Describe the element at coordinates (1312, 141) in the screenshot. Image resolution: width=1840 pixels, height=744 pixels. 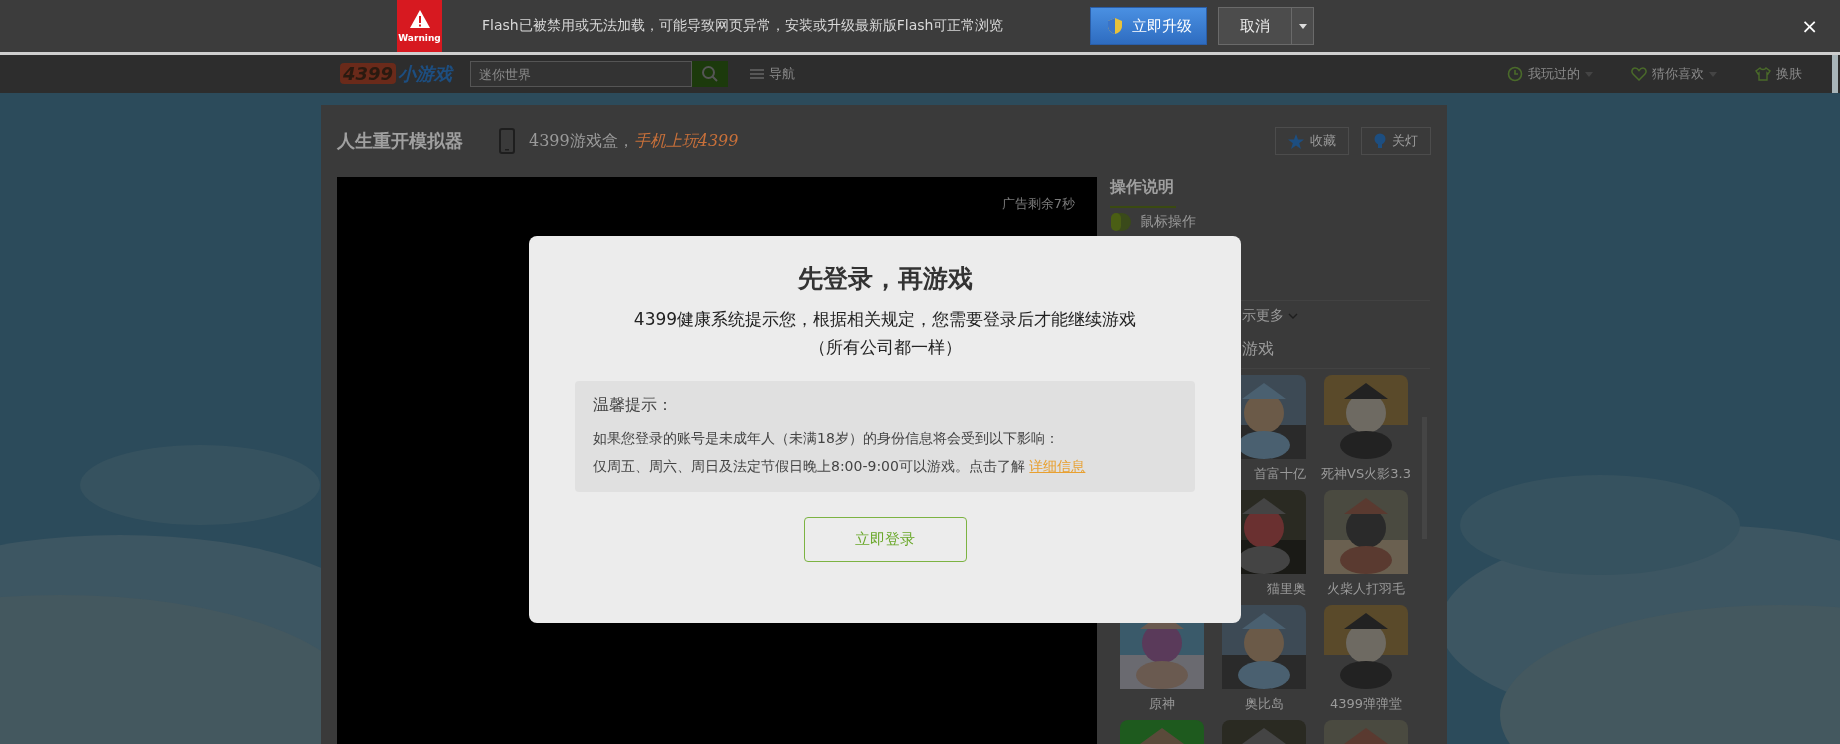
I see `favorite-button: 收藏` at that location.